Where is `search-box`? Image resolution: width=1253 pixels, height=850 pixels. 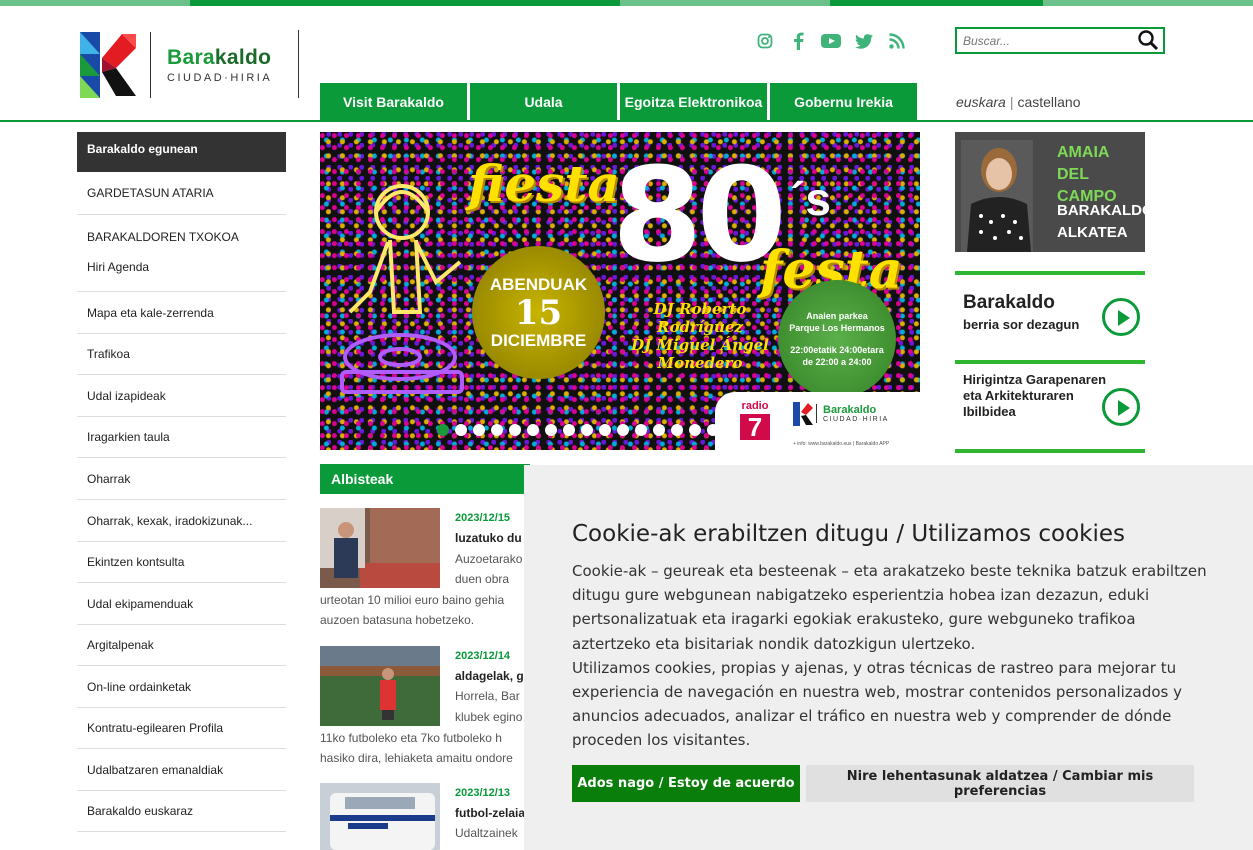
search-box is located at coordinates (1060, 40).